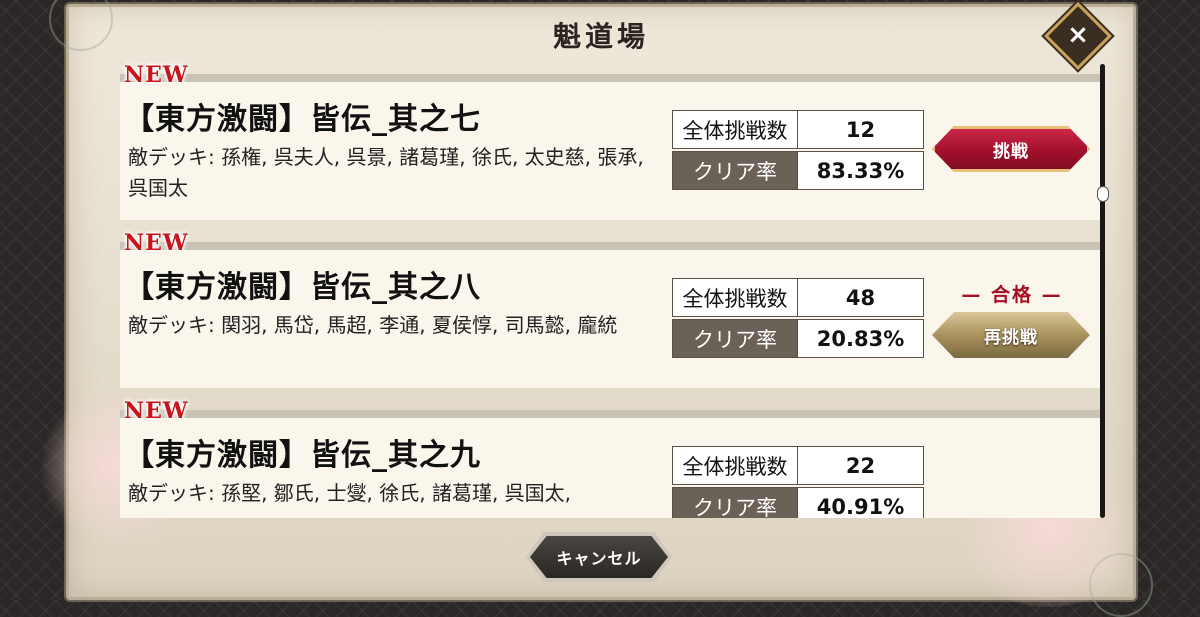 The image size is (1200, 617). I want to click on stats-table: 全体挑戦数 48 クリア率 20.83%, so click(798, 319).